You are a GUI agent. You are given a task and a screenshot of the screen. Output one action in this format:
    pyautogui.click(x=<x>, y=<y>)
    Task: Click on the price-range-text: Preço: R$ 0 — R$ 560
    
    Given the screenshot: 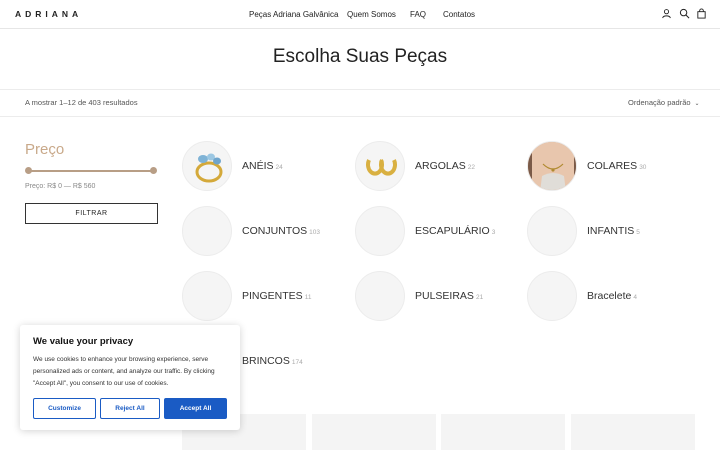 What is the action you would take?
    pyautogui.click(x=60, y=186)
    